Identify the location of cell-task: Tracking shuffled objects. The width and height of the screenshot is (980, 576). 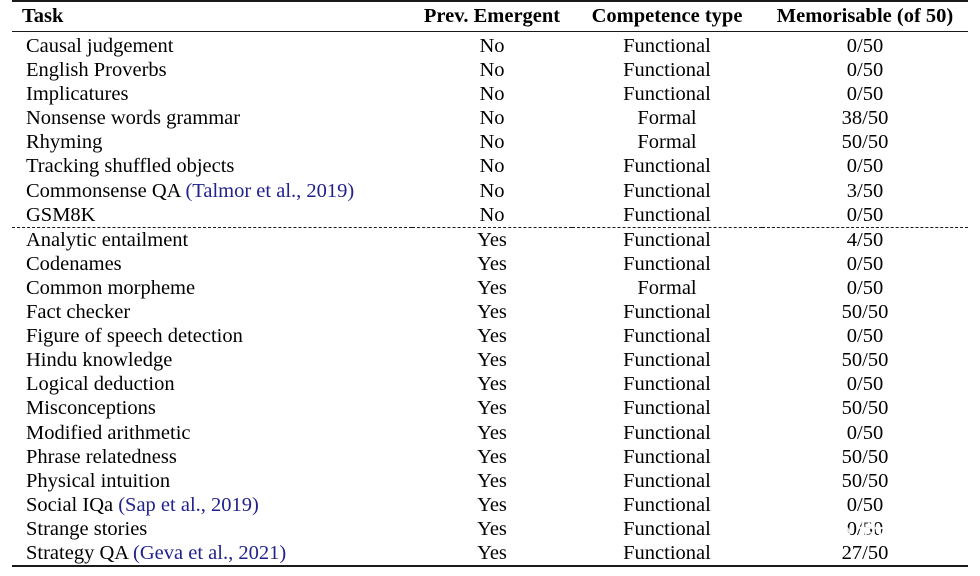
(212, 166).